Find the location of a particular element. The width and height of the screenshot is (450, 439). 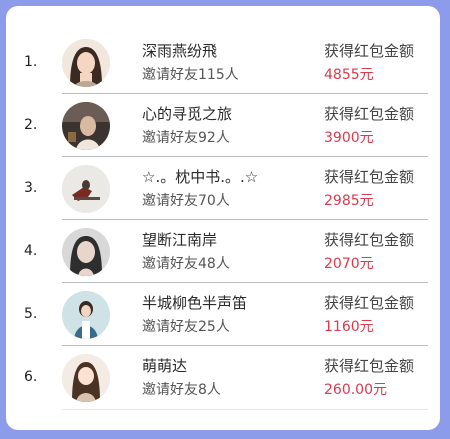

amount-value: 2985元 is located at coordinates (349, 201).